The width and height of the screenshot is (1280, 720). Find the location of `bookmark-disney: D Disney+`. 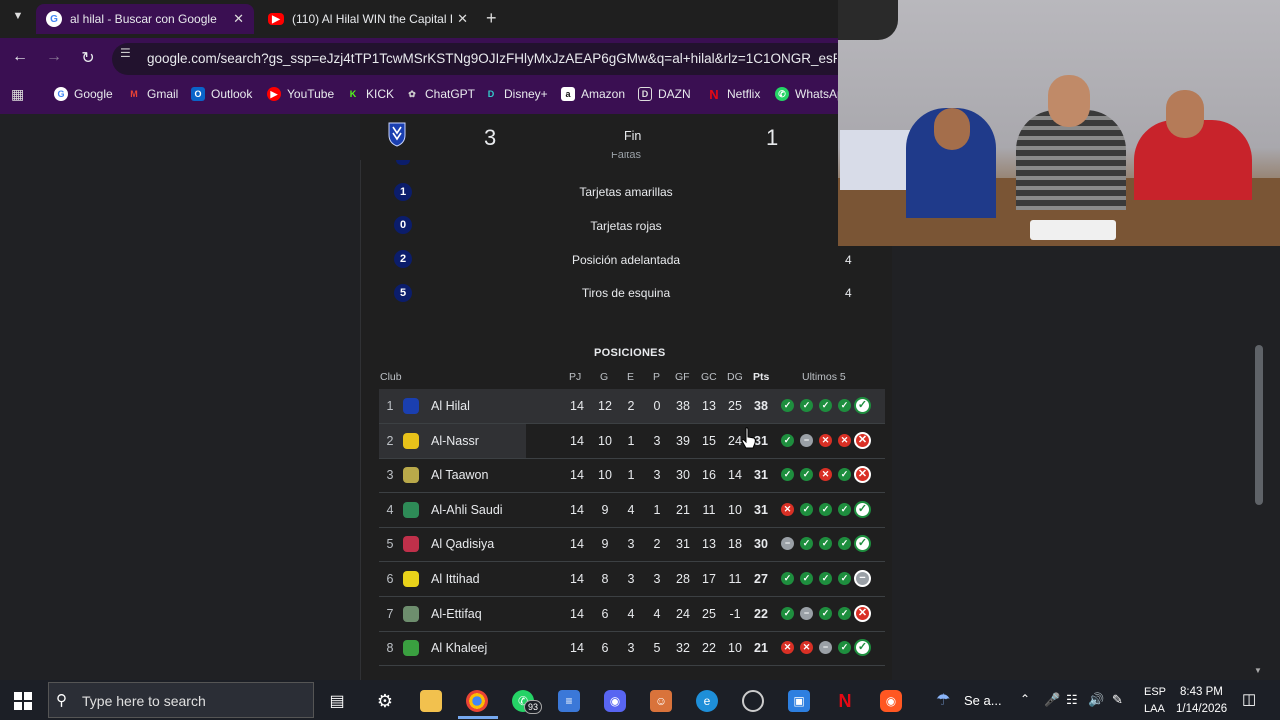

bookmark-disney: D Disney+ is located at coordinates (516, 94).